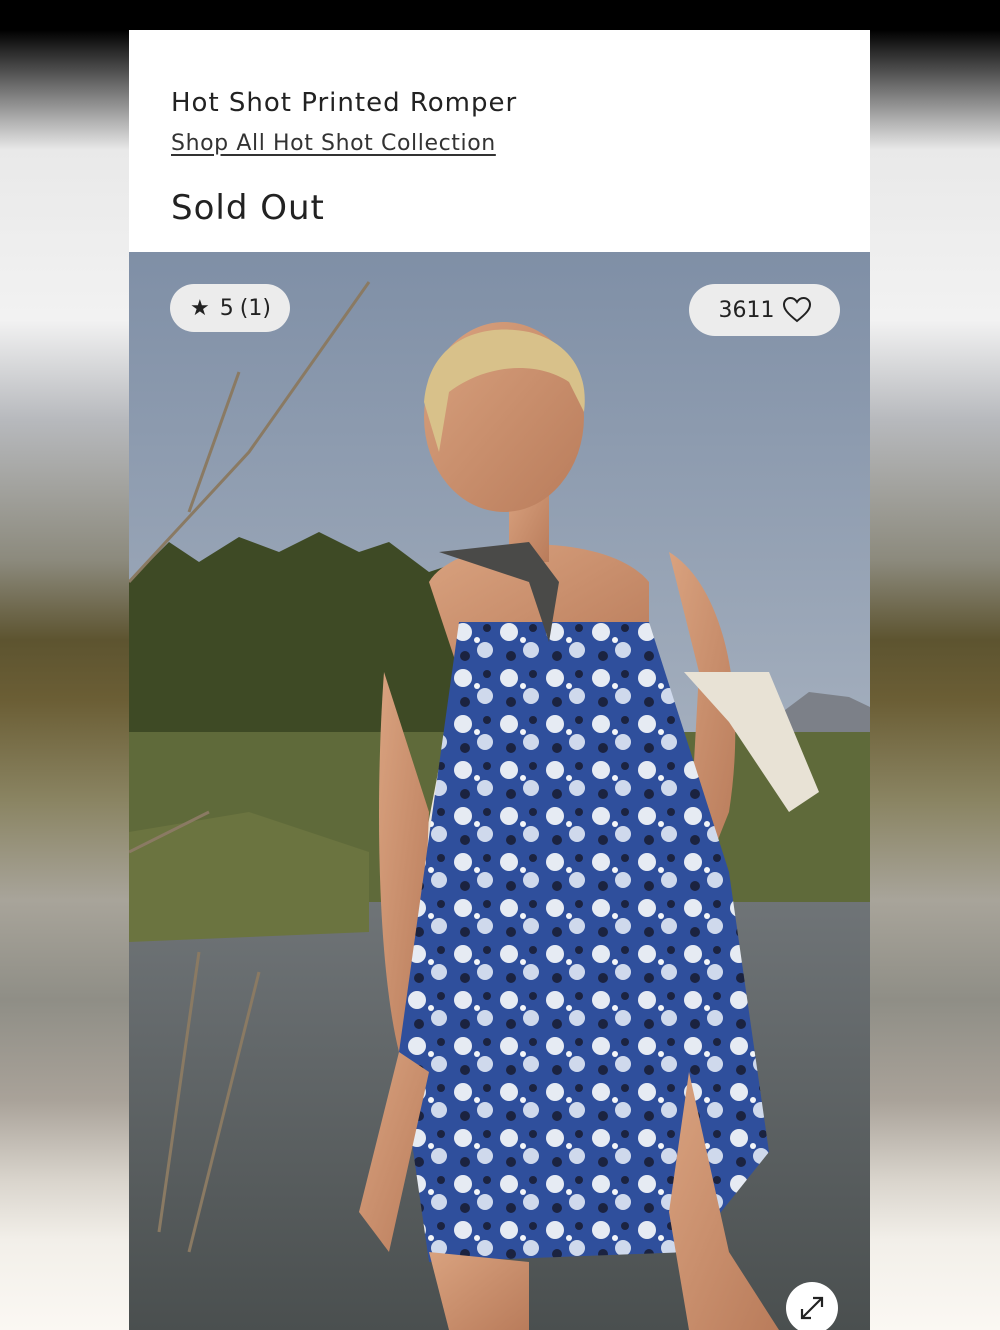 The height and width of the screenshot is (1330, 1000). I want to click on product-title: Hot Shot Printed Romper, so click(344, 103).